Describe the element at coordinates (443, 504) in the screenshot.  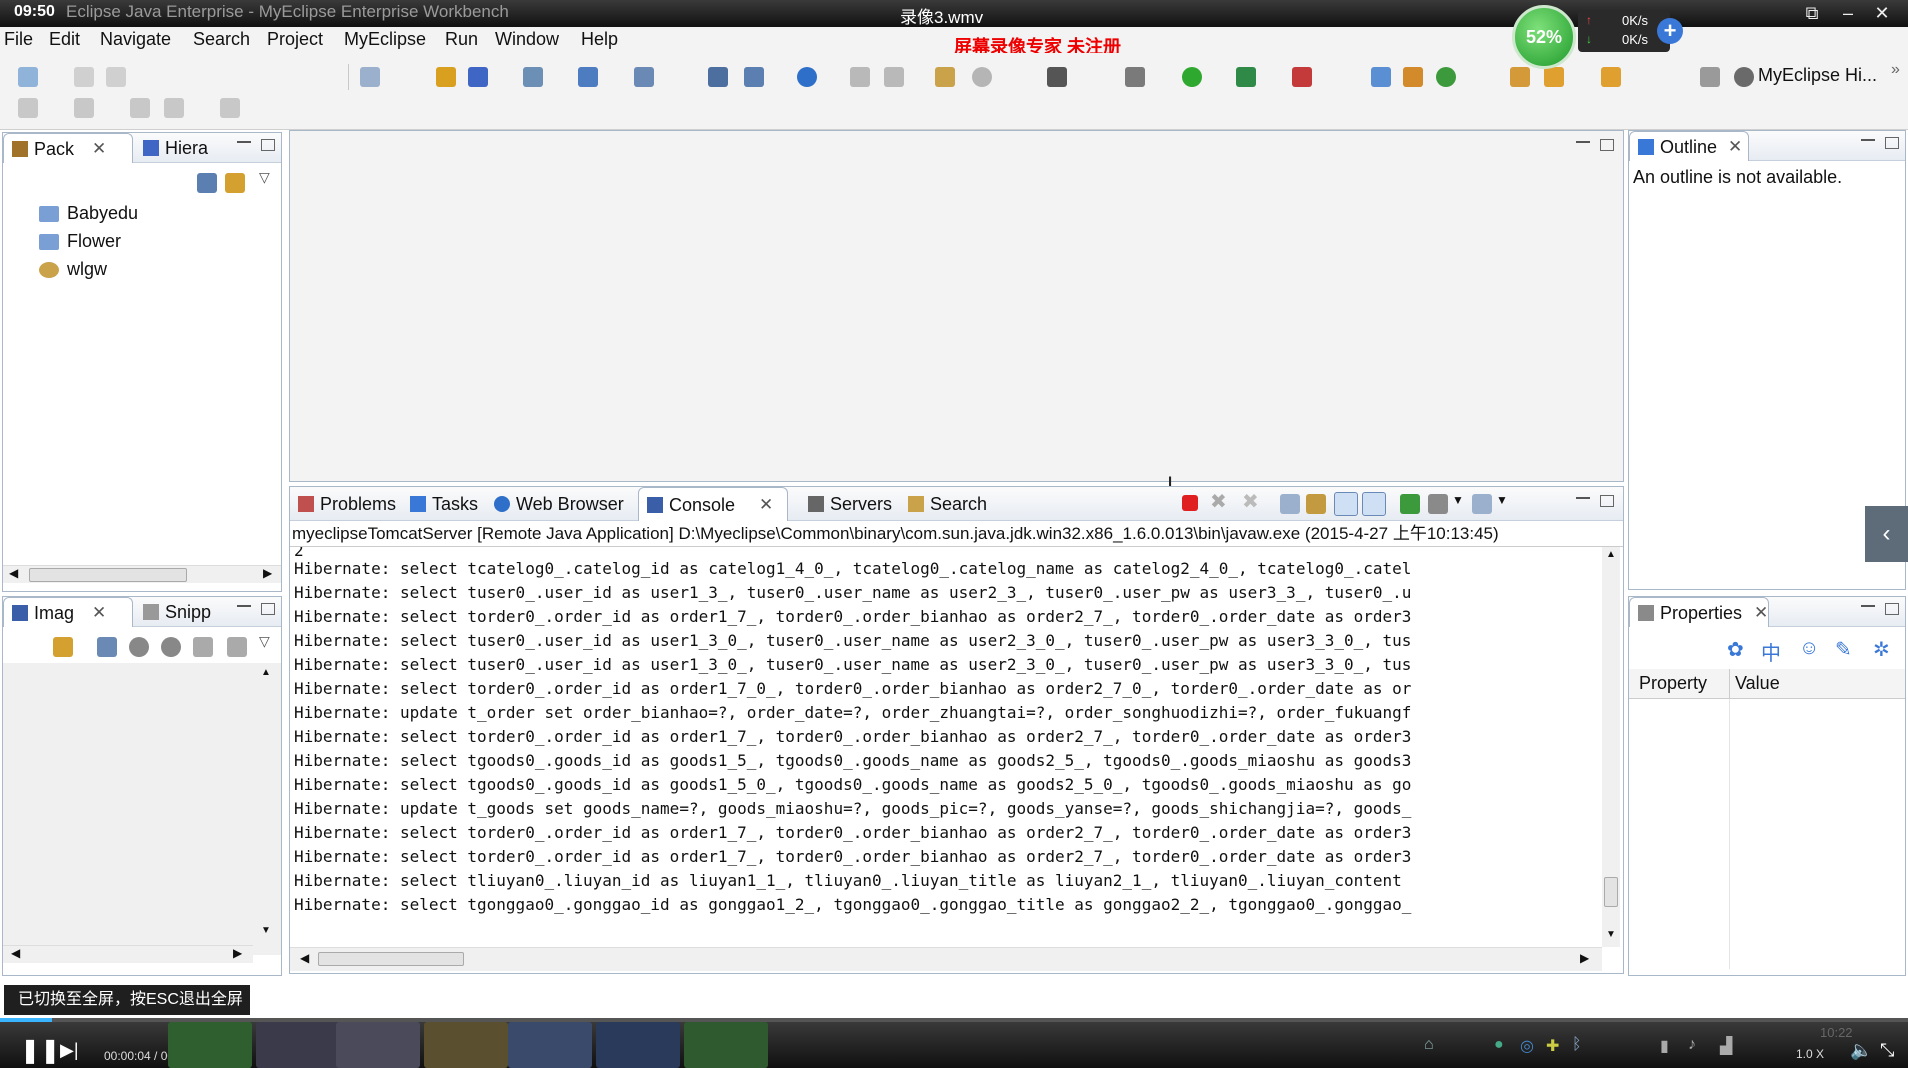
I see `tab-tasks: Tasks` at that location.